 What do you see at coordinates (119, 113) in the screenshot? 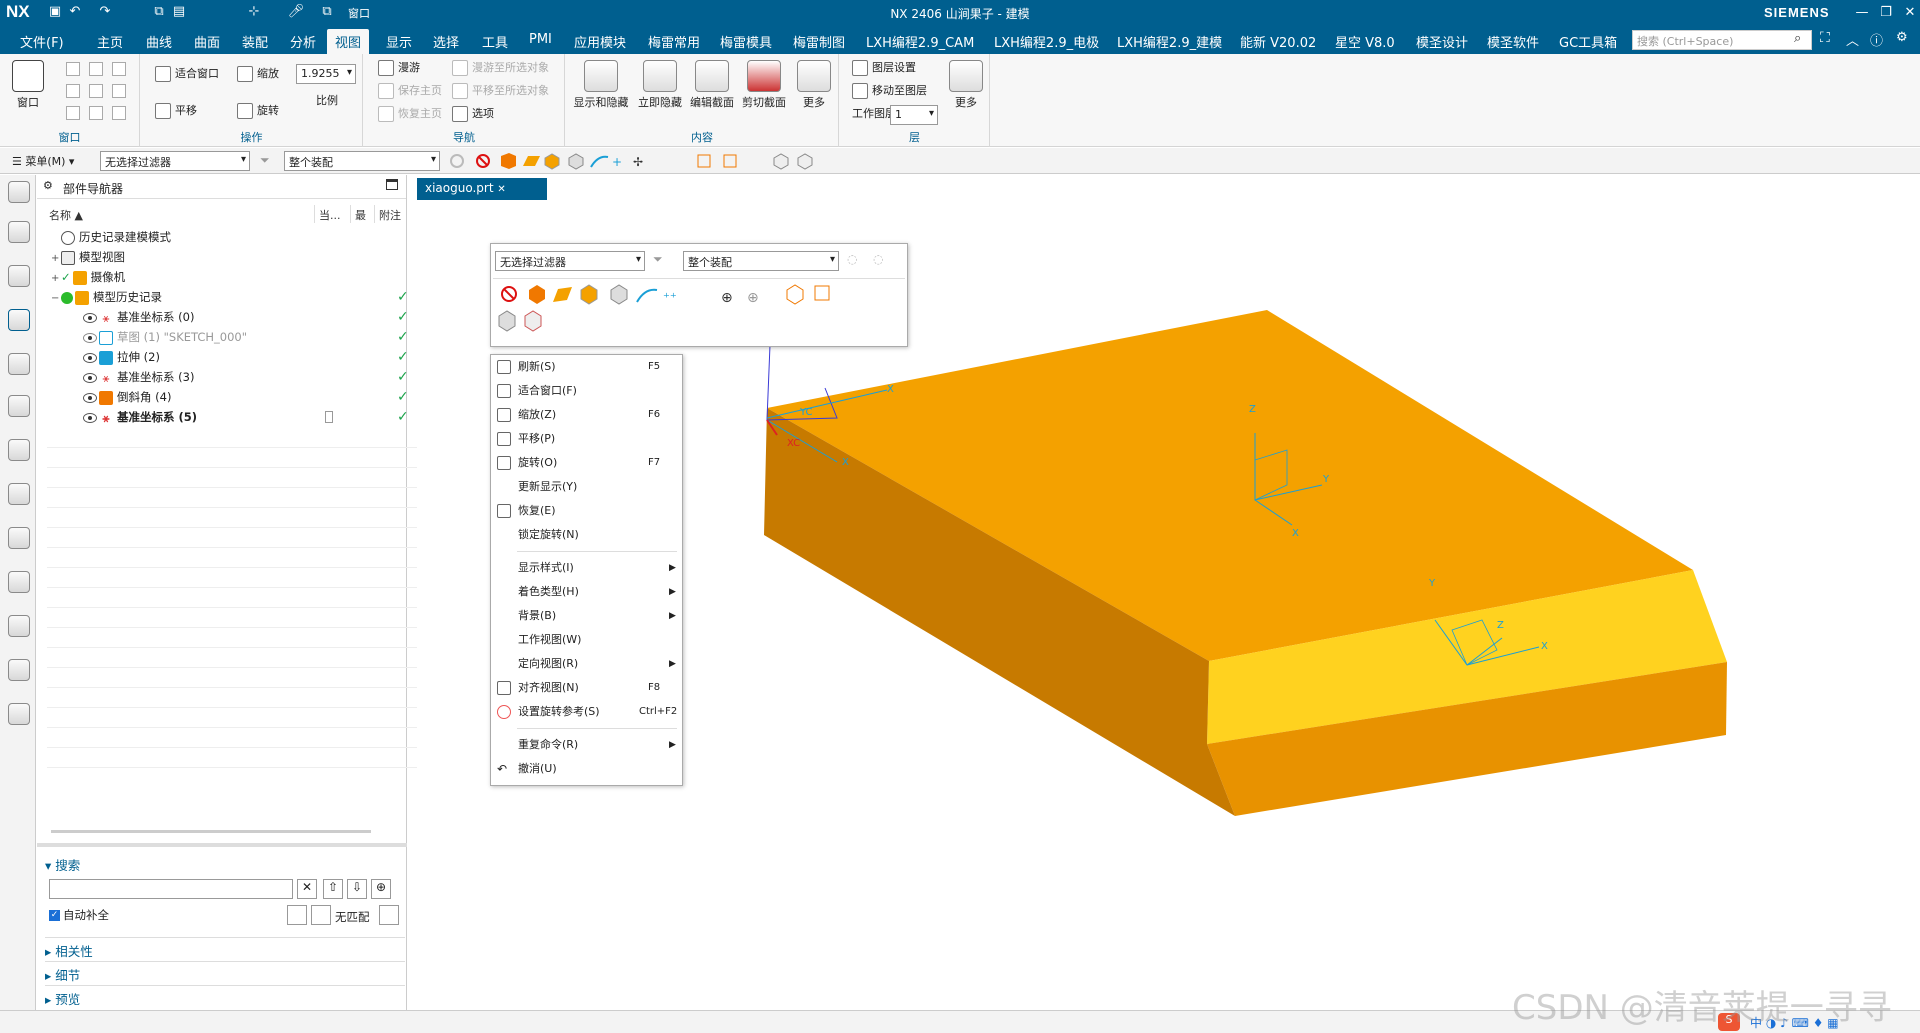
I see `layout-c-icon` at bounding box center [119, 113].